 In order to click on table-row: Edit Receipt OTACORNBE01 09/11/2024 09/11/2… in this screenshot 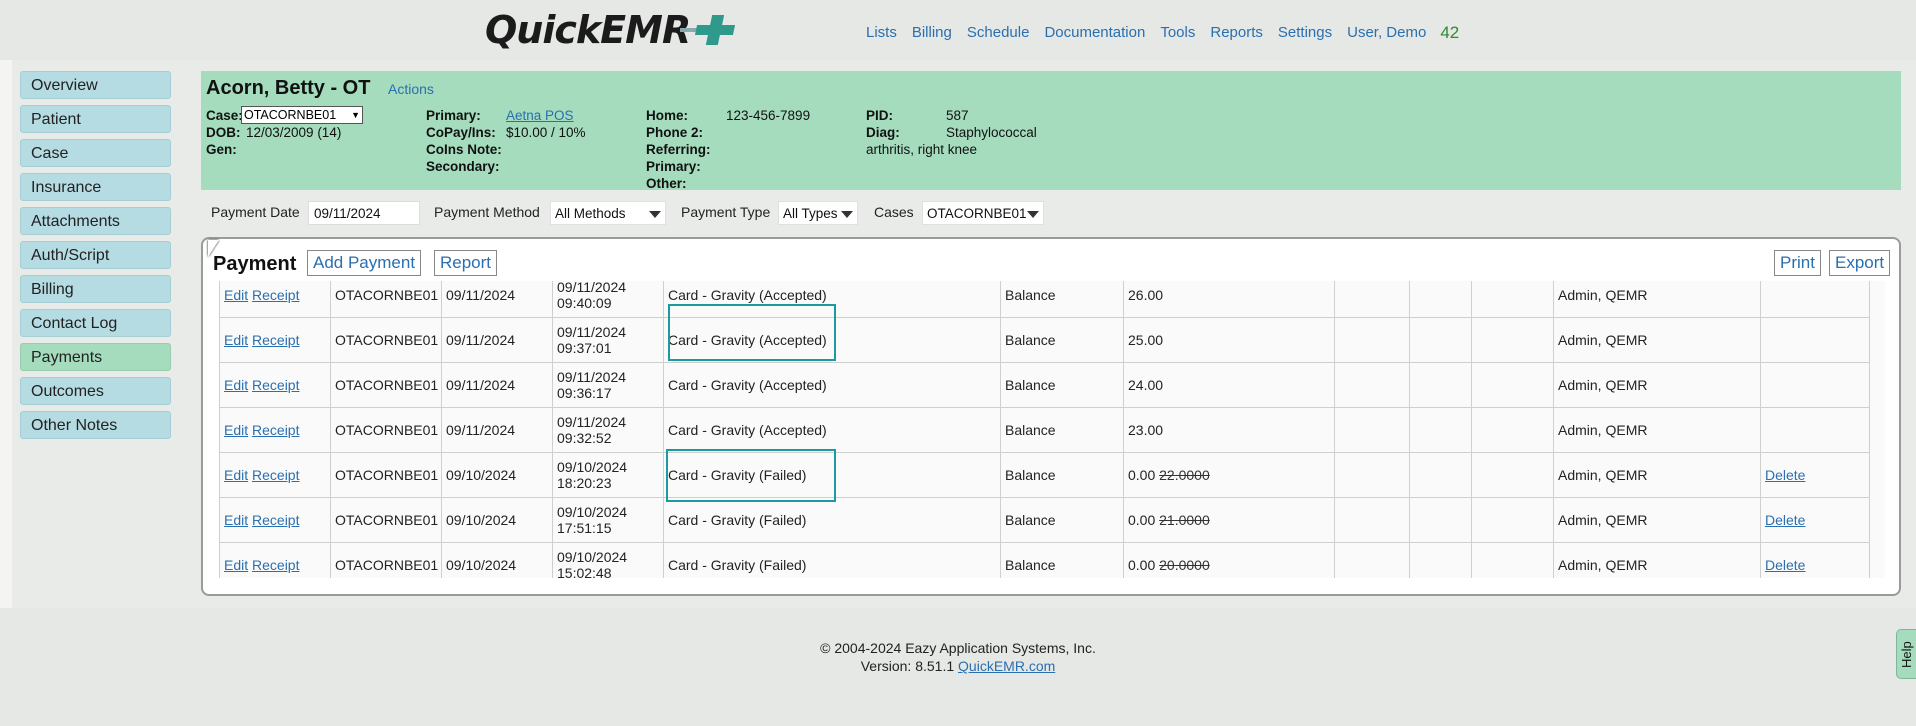, I will do `click(1044, 340)`.